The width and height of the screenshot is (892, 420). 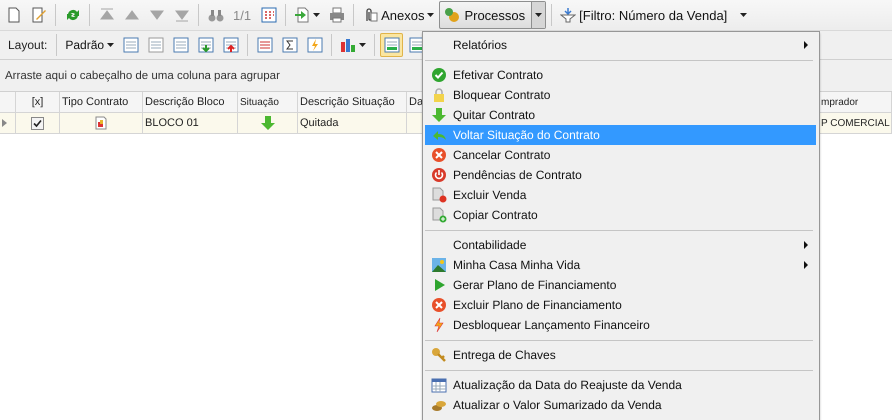 What do you see at coordinates (290, 45) in the screenshot?
I see `sum-icon` at bounding box center [290, 45].